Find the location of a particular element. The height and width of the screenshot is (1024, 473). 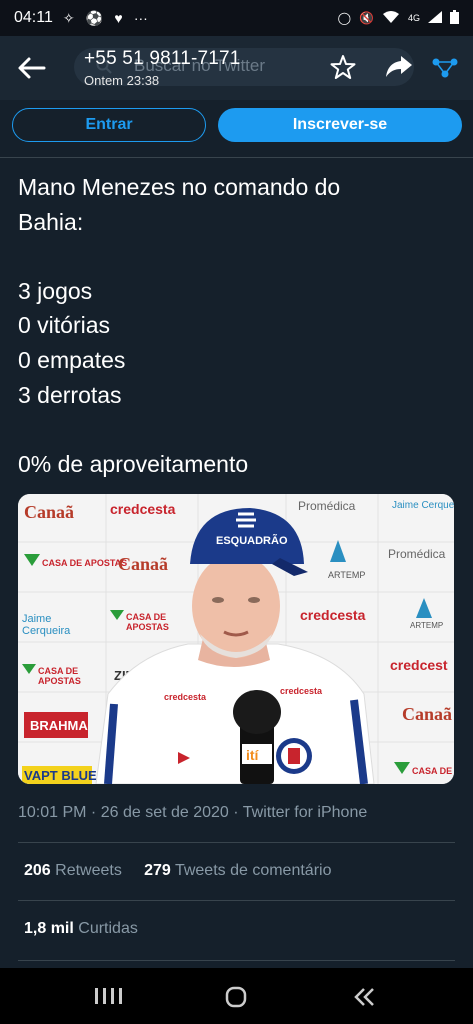

auth-buttons: Entrar Inscrever-se is located at coordinates (236, 128).